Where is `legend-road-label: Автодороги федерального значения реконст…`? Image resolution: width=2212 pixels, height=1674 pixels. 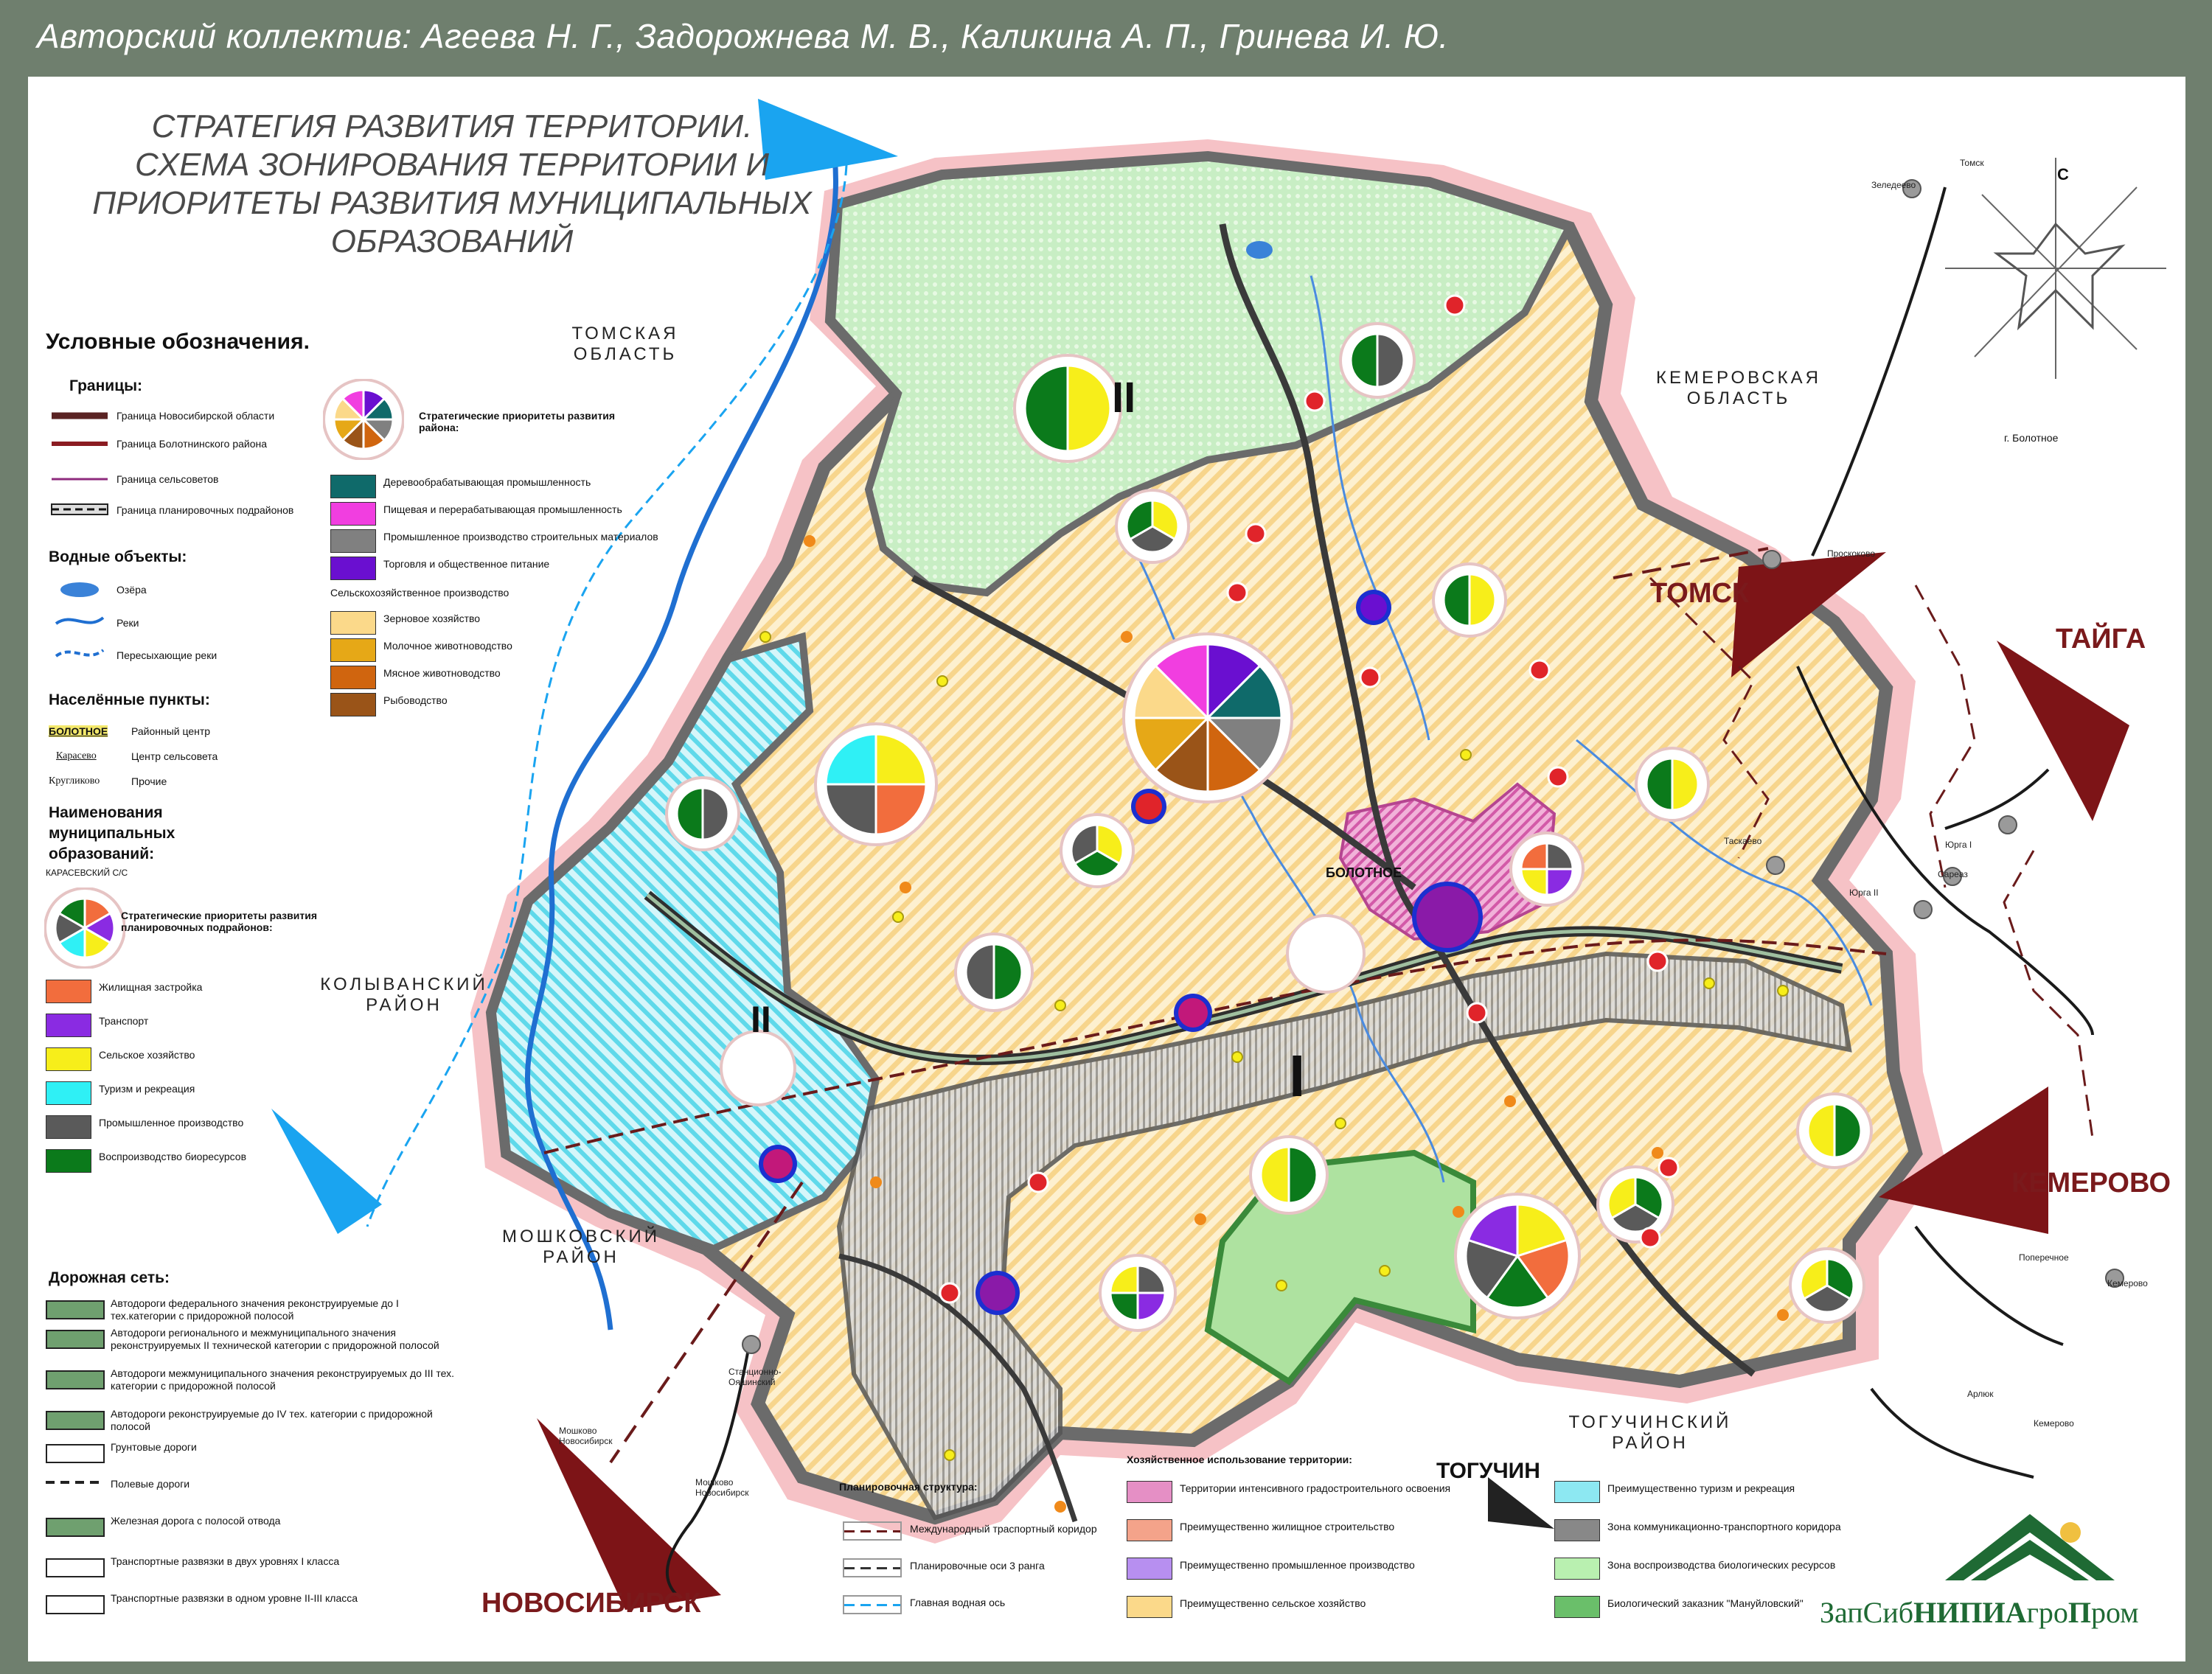
legend-road-label: Автодороги федерального значения реконст… is located at coordinates (255, 1309).